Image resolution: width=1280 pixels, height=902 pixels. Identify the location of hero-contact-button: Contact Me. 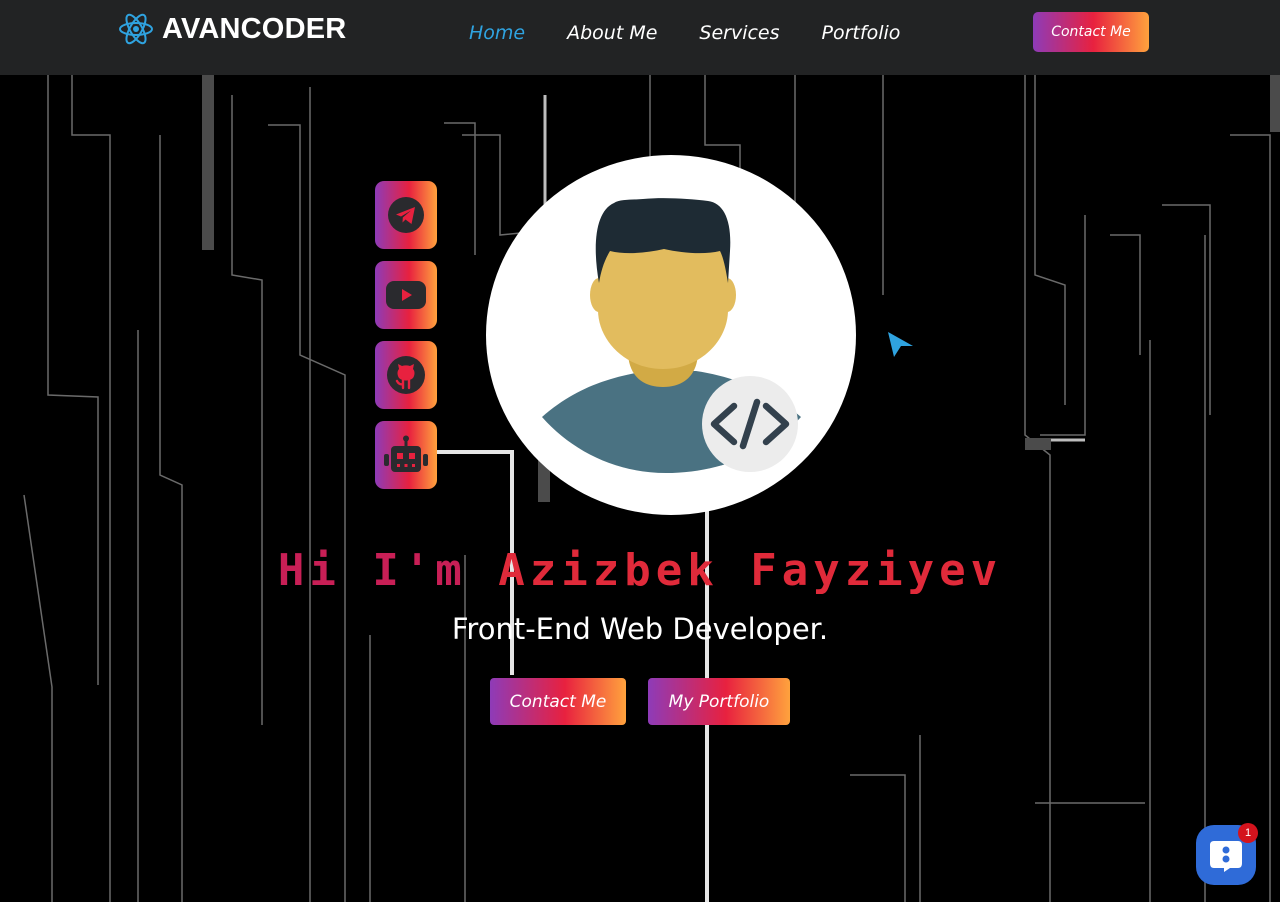
(558, 701).